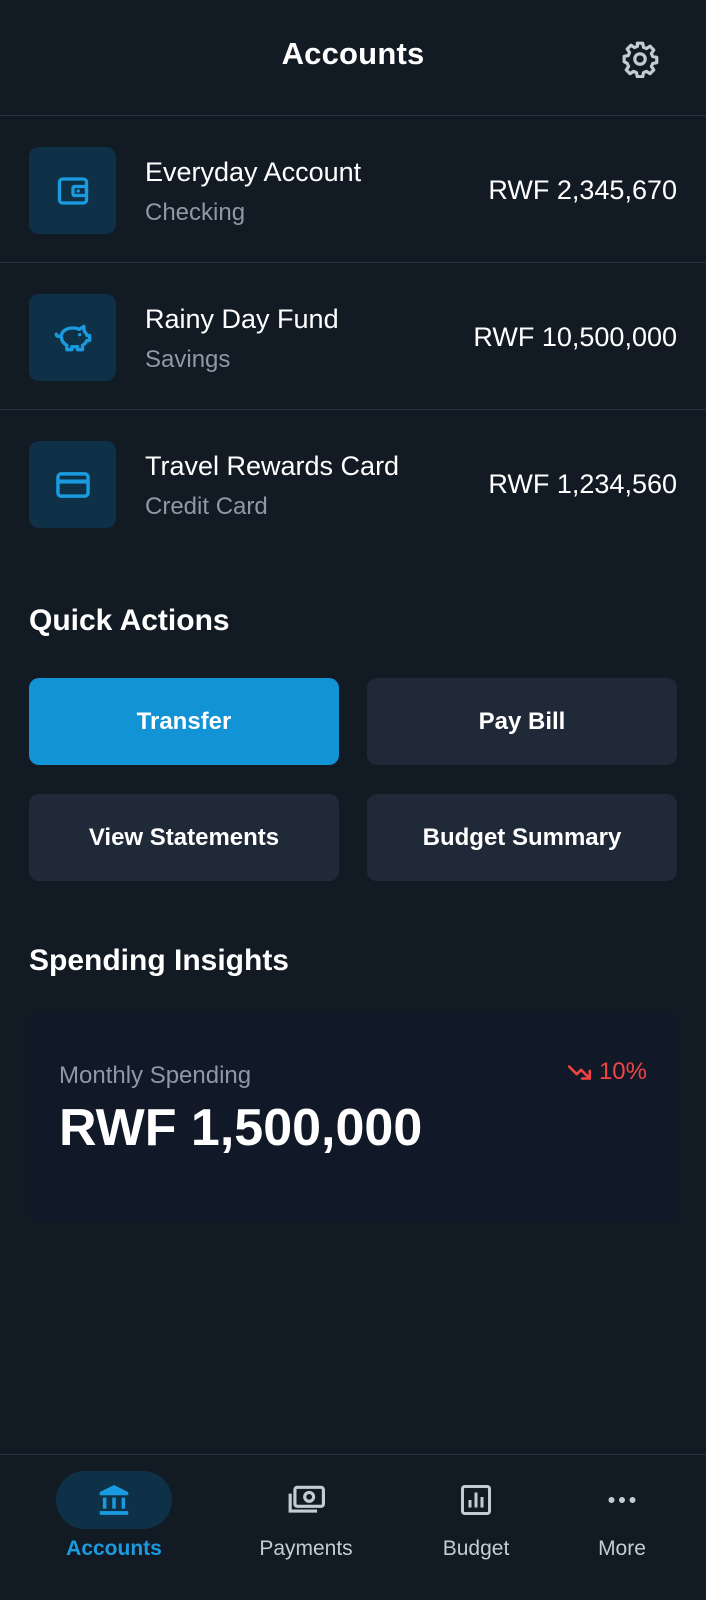  I want to click on app-header: Accounts, so click(353, 58).